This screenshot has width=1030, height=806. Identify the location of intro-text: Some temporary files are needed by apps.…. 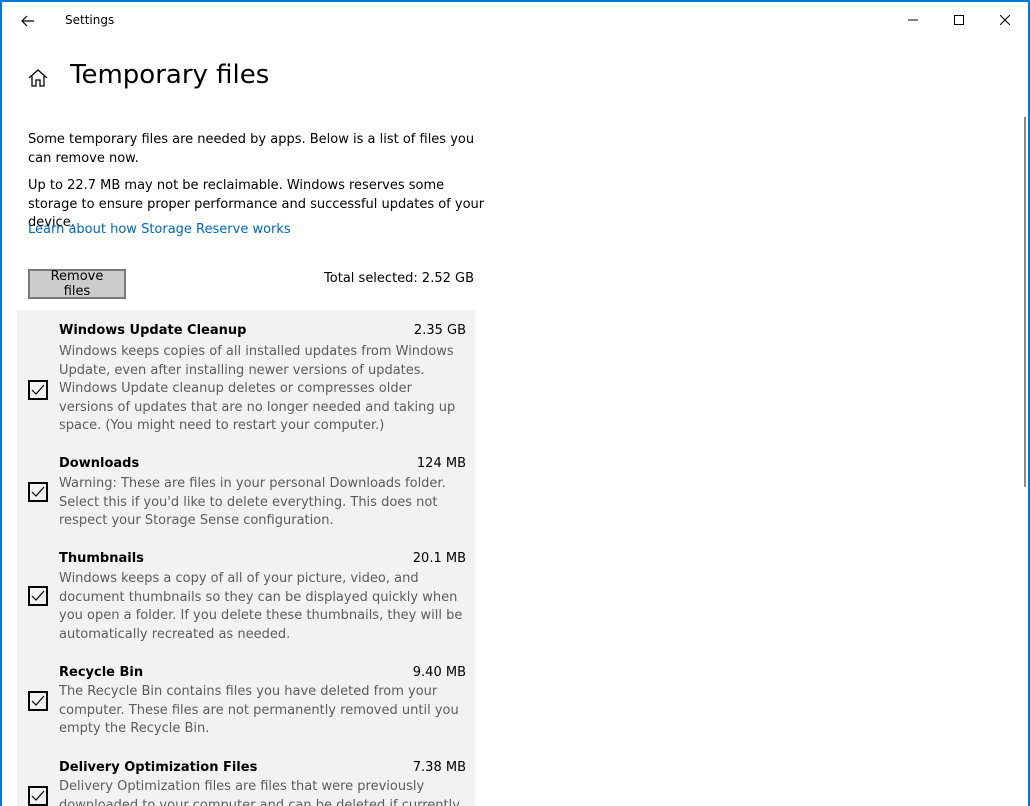
(251, 149).